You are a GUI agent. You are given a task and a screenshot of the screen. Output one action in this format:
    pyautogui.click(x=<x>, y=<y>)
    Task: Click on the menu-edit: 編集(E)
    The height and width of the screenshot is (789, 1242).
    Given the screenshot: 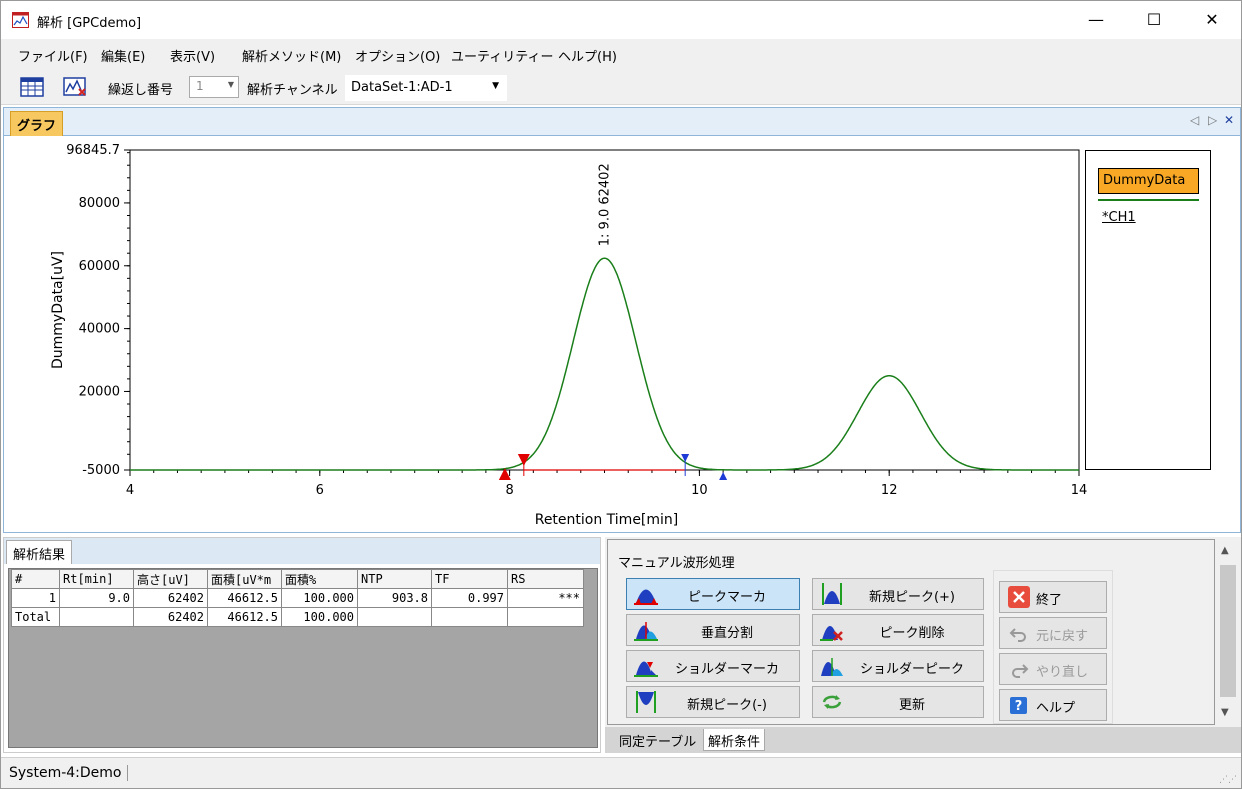 What is the action you would take?
    pyautogui.click(x=123, y=55)
    